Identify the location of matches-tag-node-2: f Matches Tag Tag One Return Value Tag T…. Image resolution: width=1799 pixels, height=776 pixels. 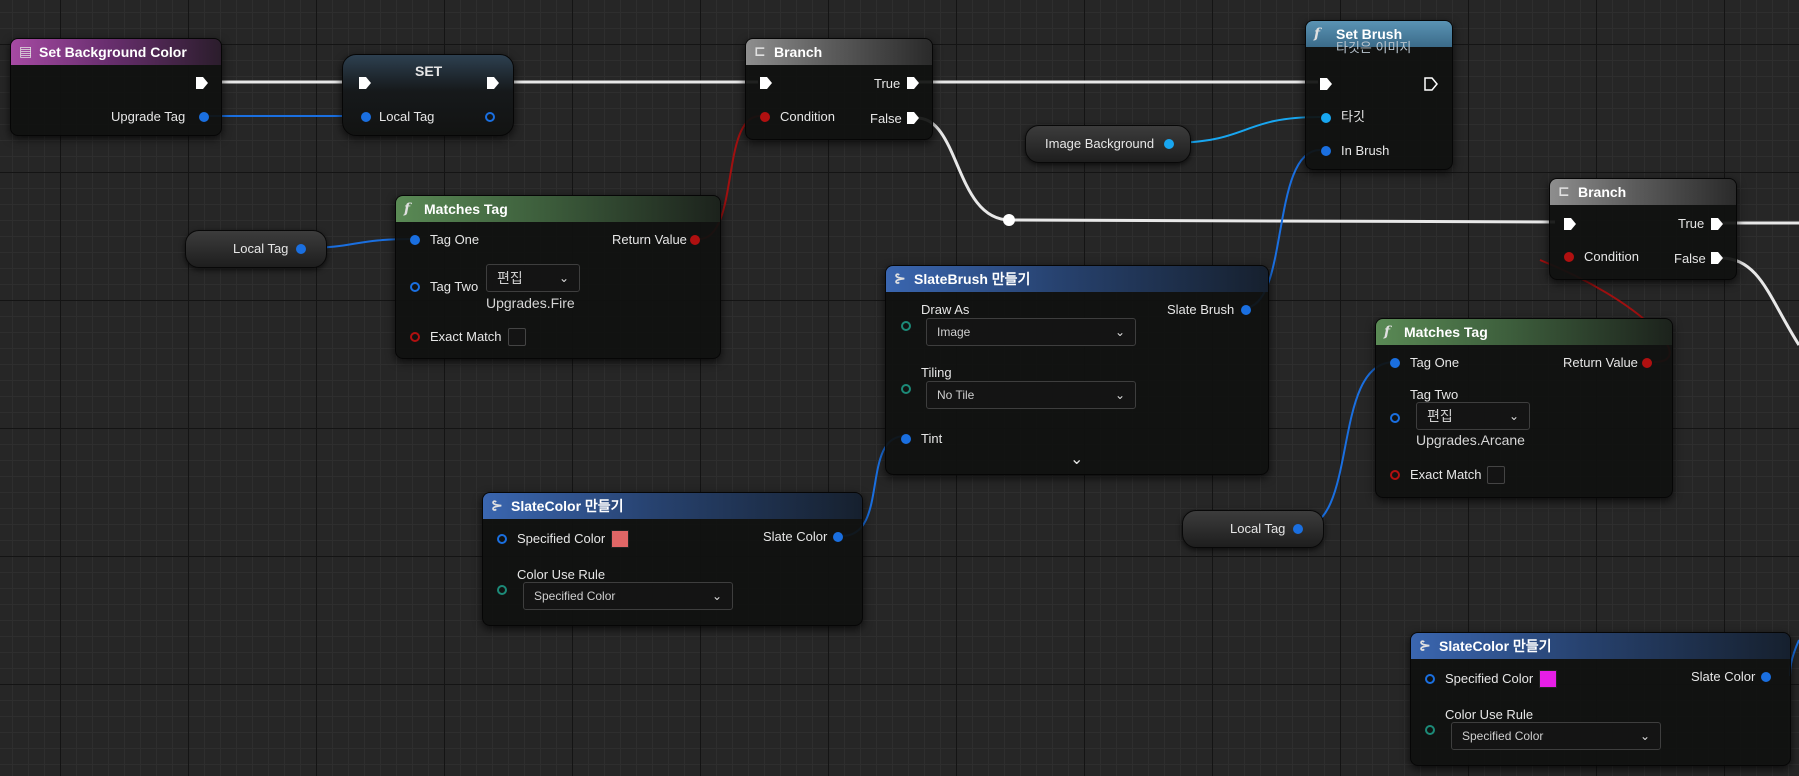
(1524, 408).